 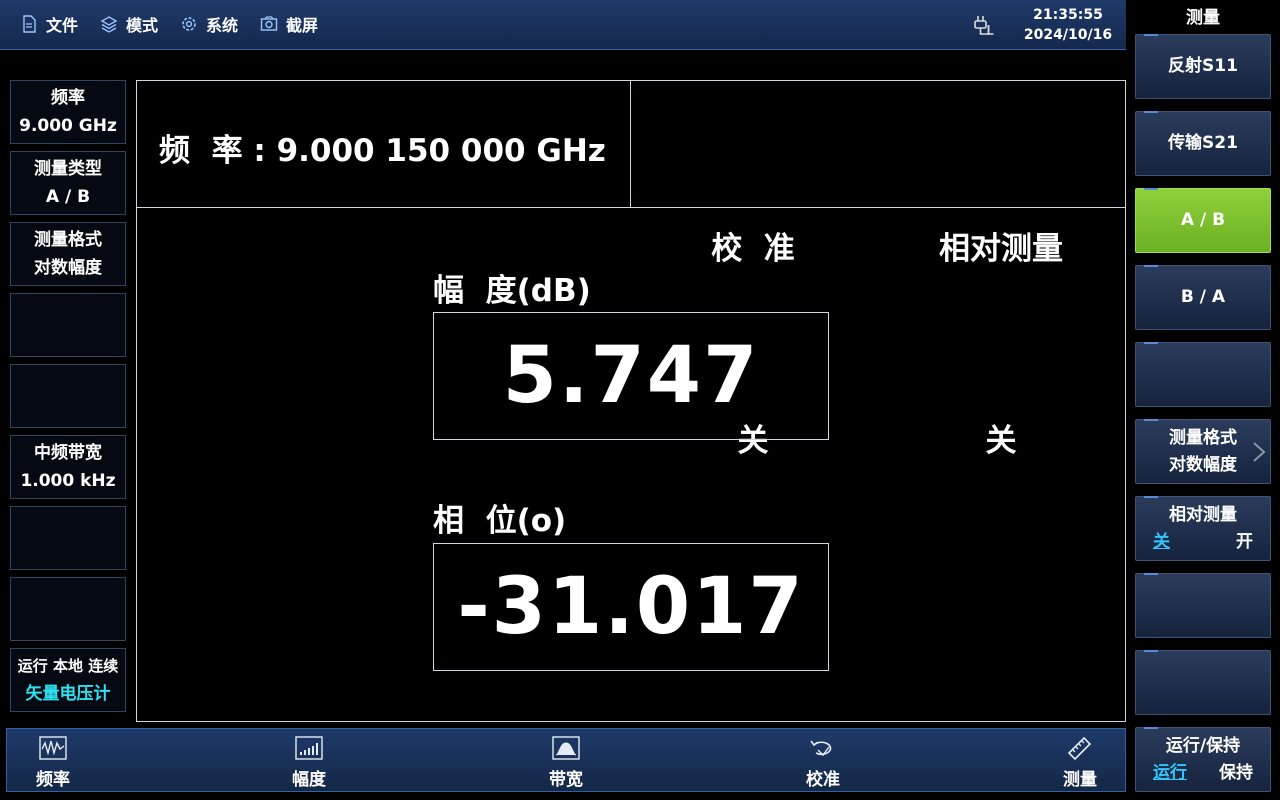 I want to click on amplitude-value: 5.747, so click(x=631, y=376).